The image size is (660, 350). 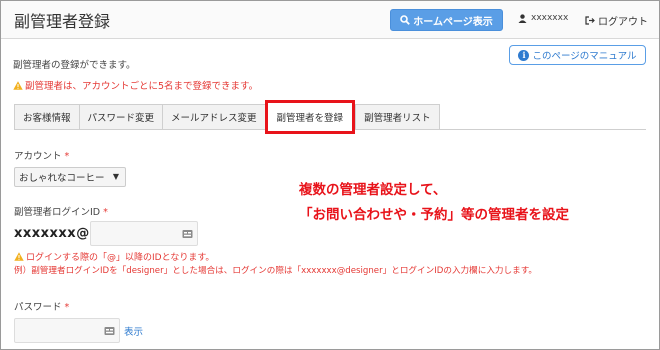 I want to click on user-icon, so click(x=522, y=18).